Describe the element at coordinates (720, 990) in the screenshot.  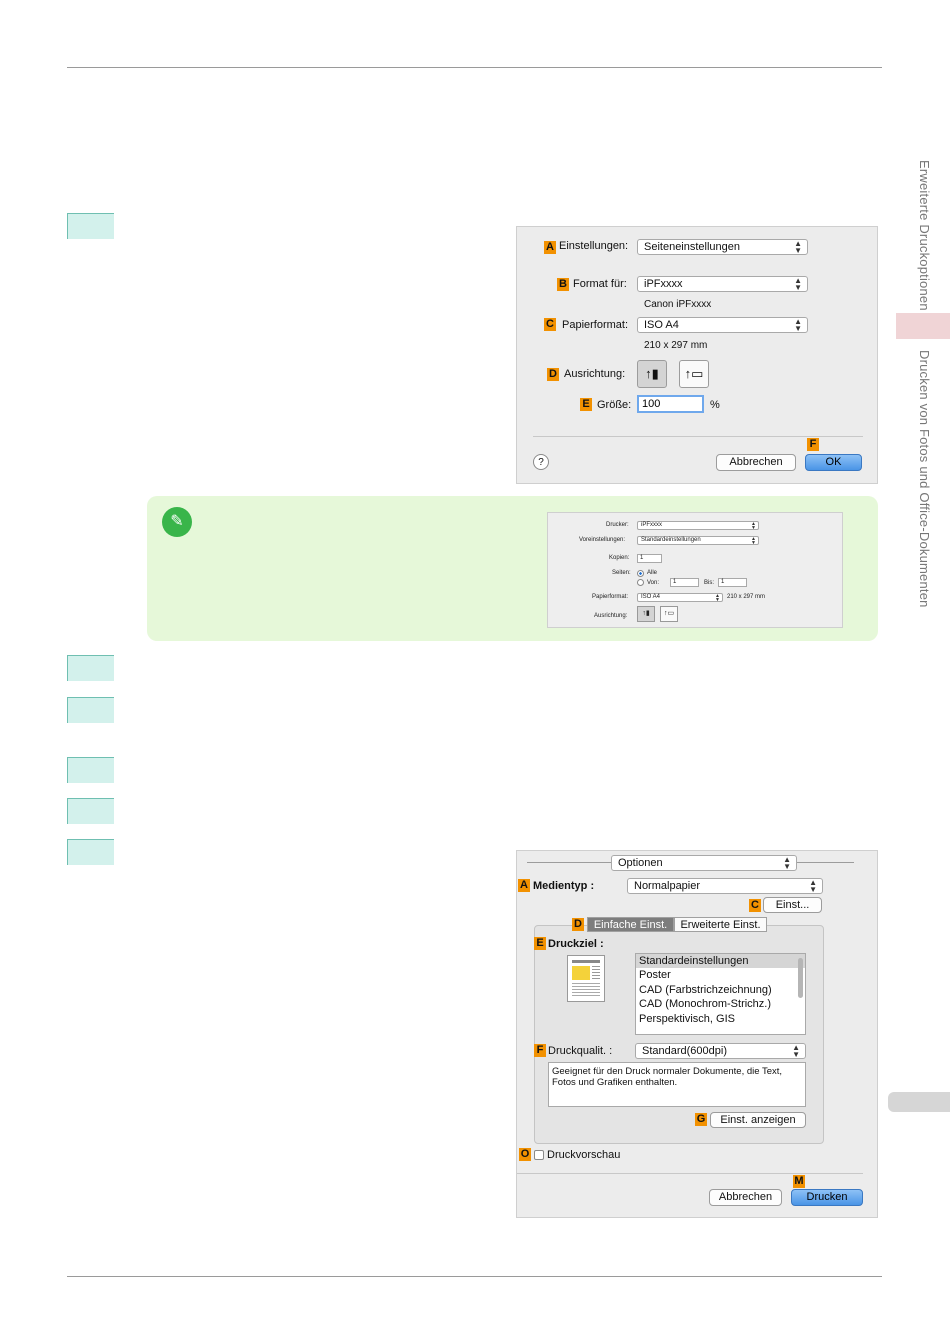
I see `list-item: CAD (Farbstrichzeichnung)` at that location.